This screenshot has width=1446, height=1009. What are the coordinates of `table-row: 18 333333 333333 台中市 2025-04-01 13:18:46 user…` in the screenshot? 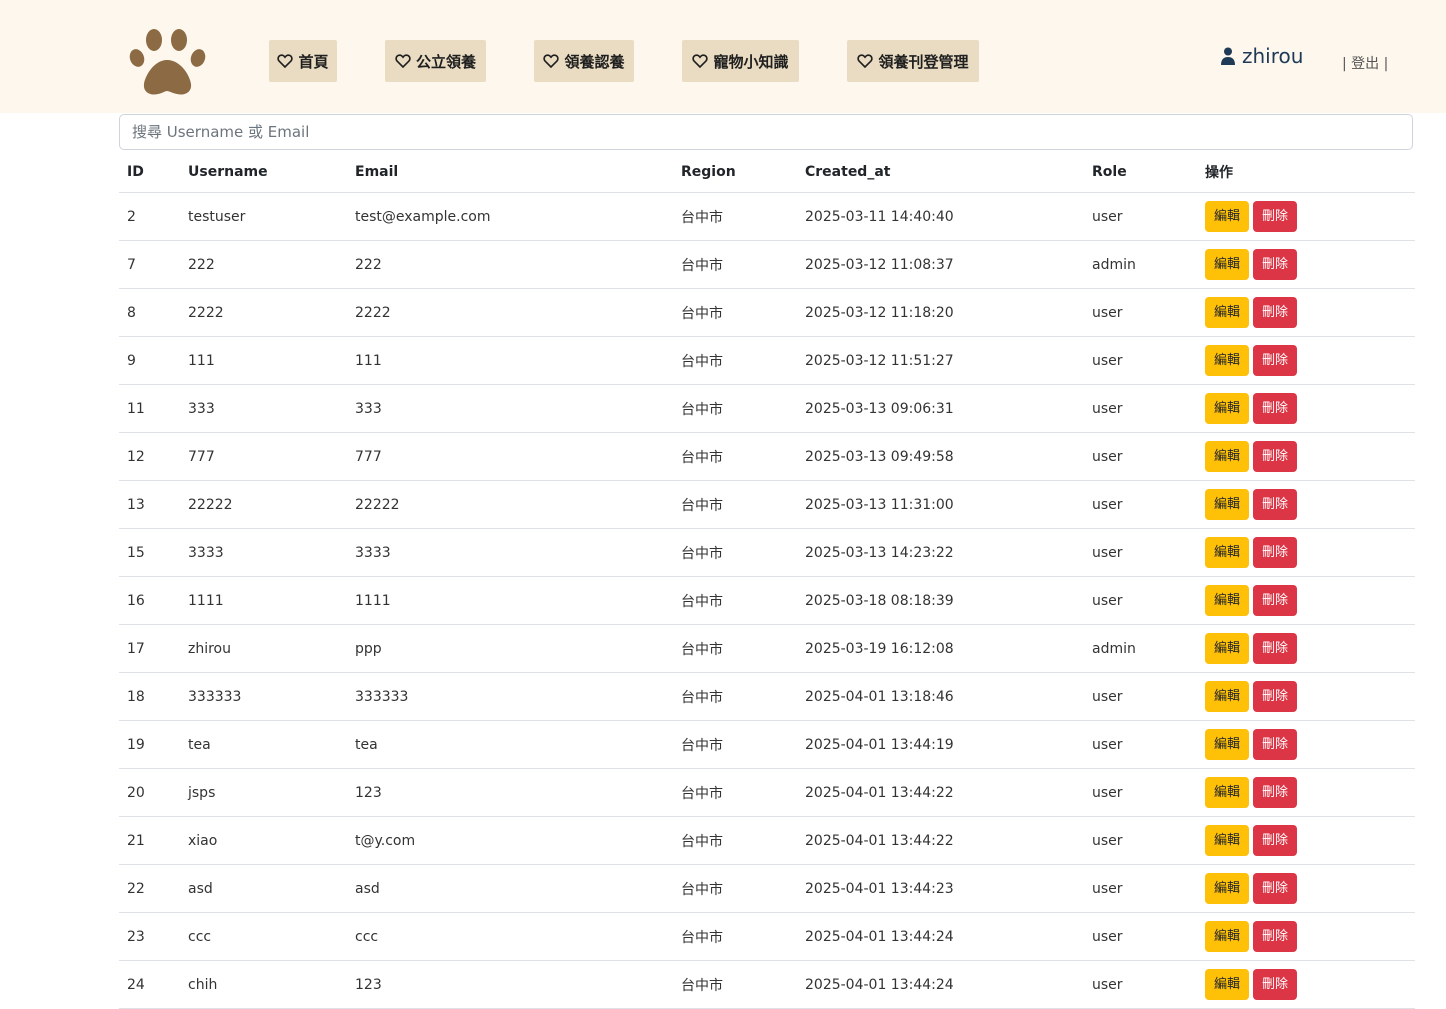 It's located at (767, 696).